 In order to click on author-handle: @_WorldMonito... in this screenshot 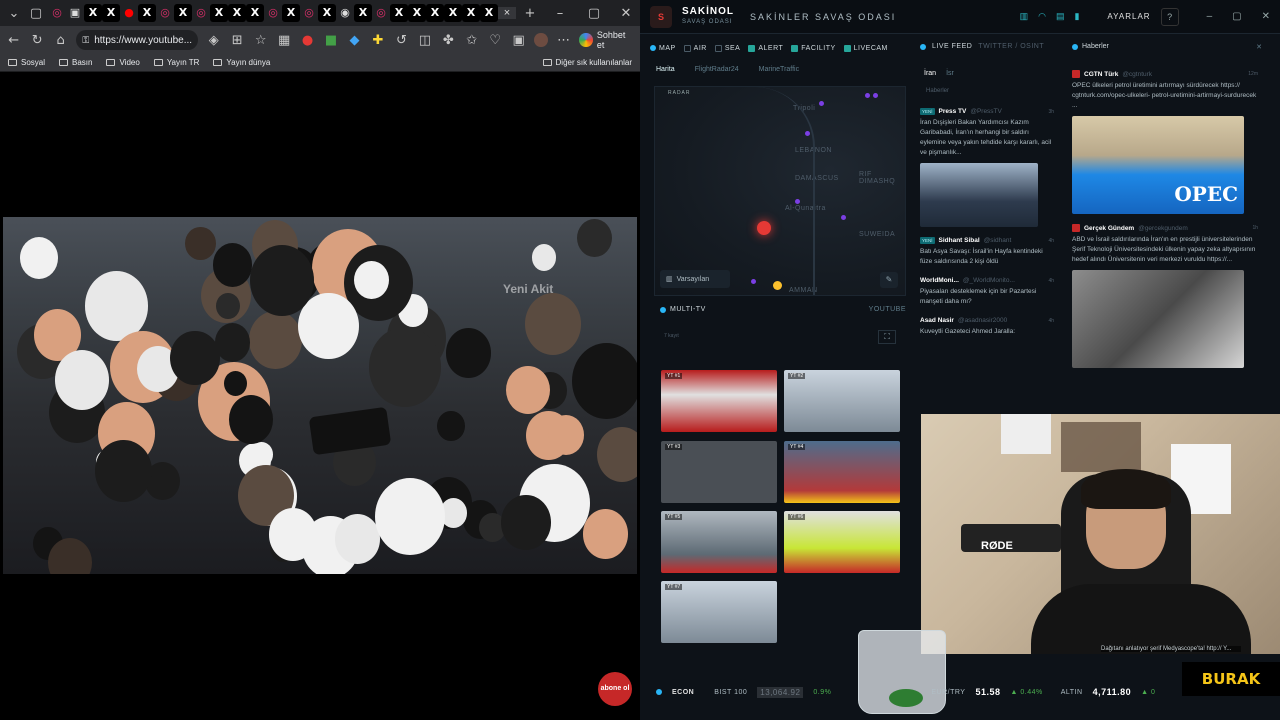, I will do `click(989, 280)`.